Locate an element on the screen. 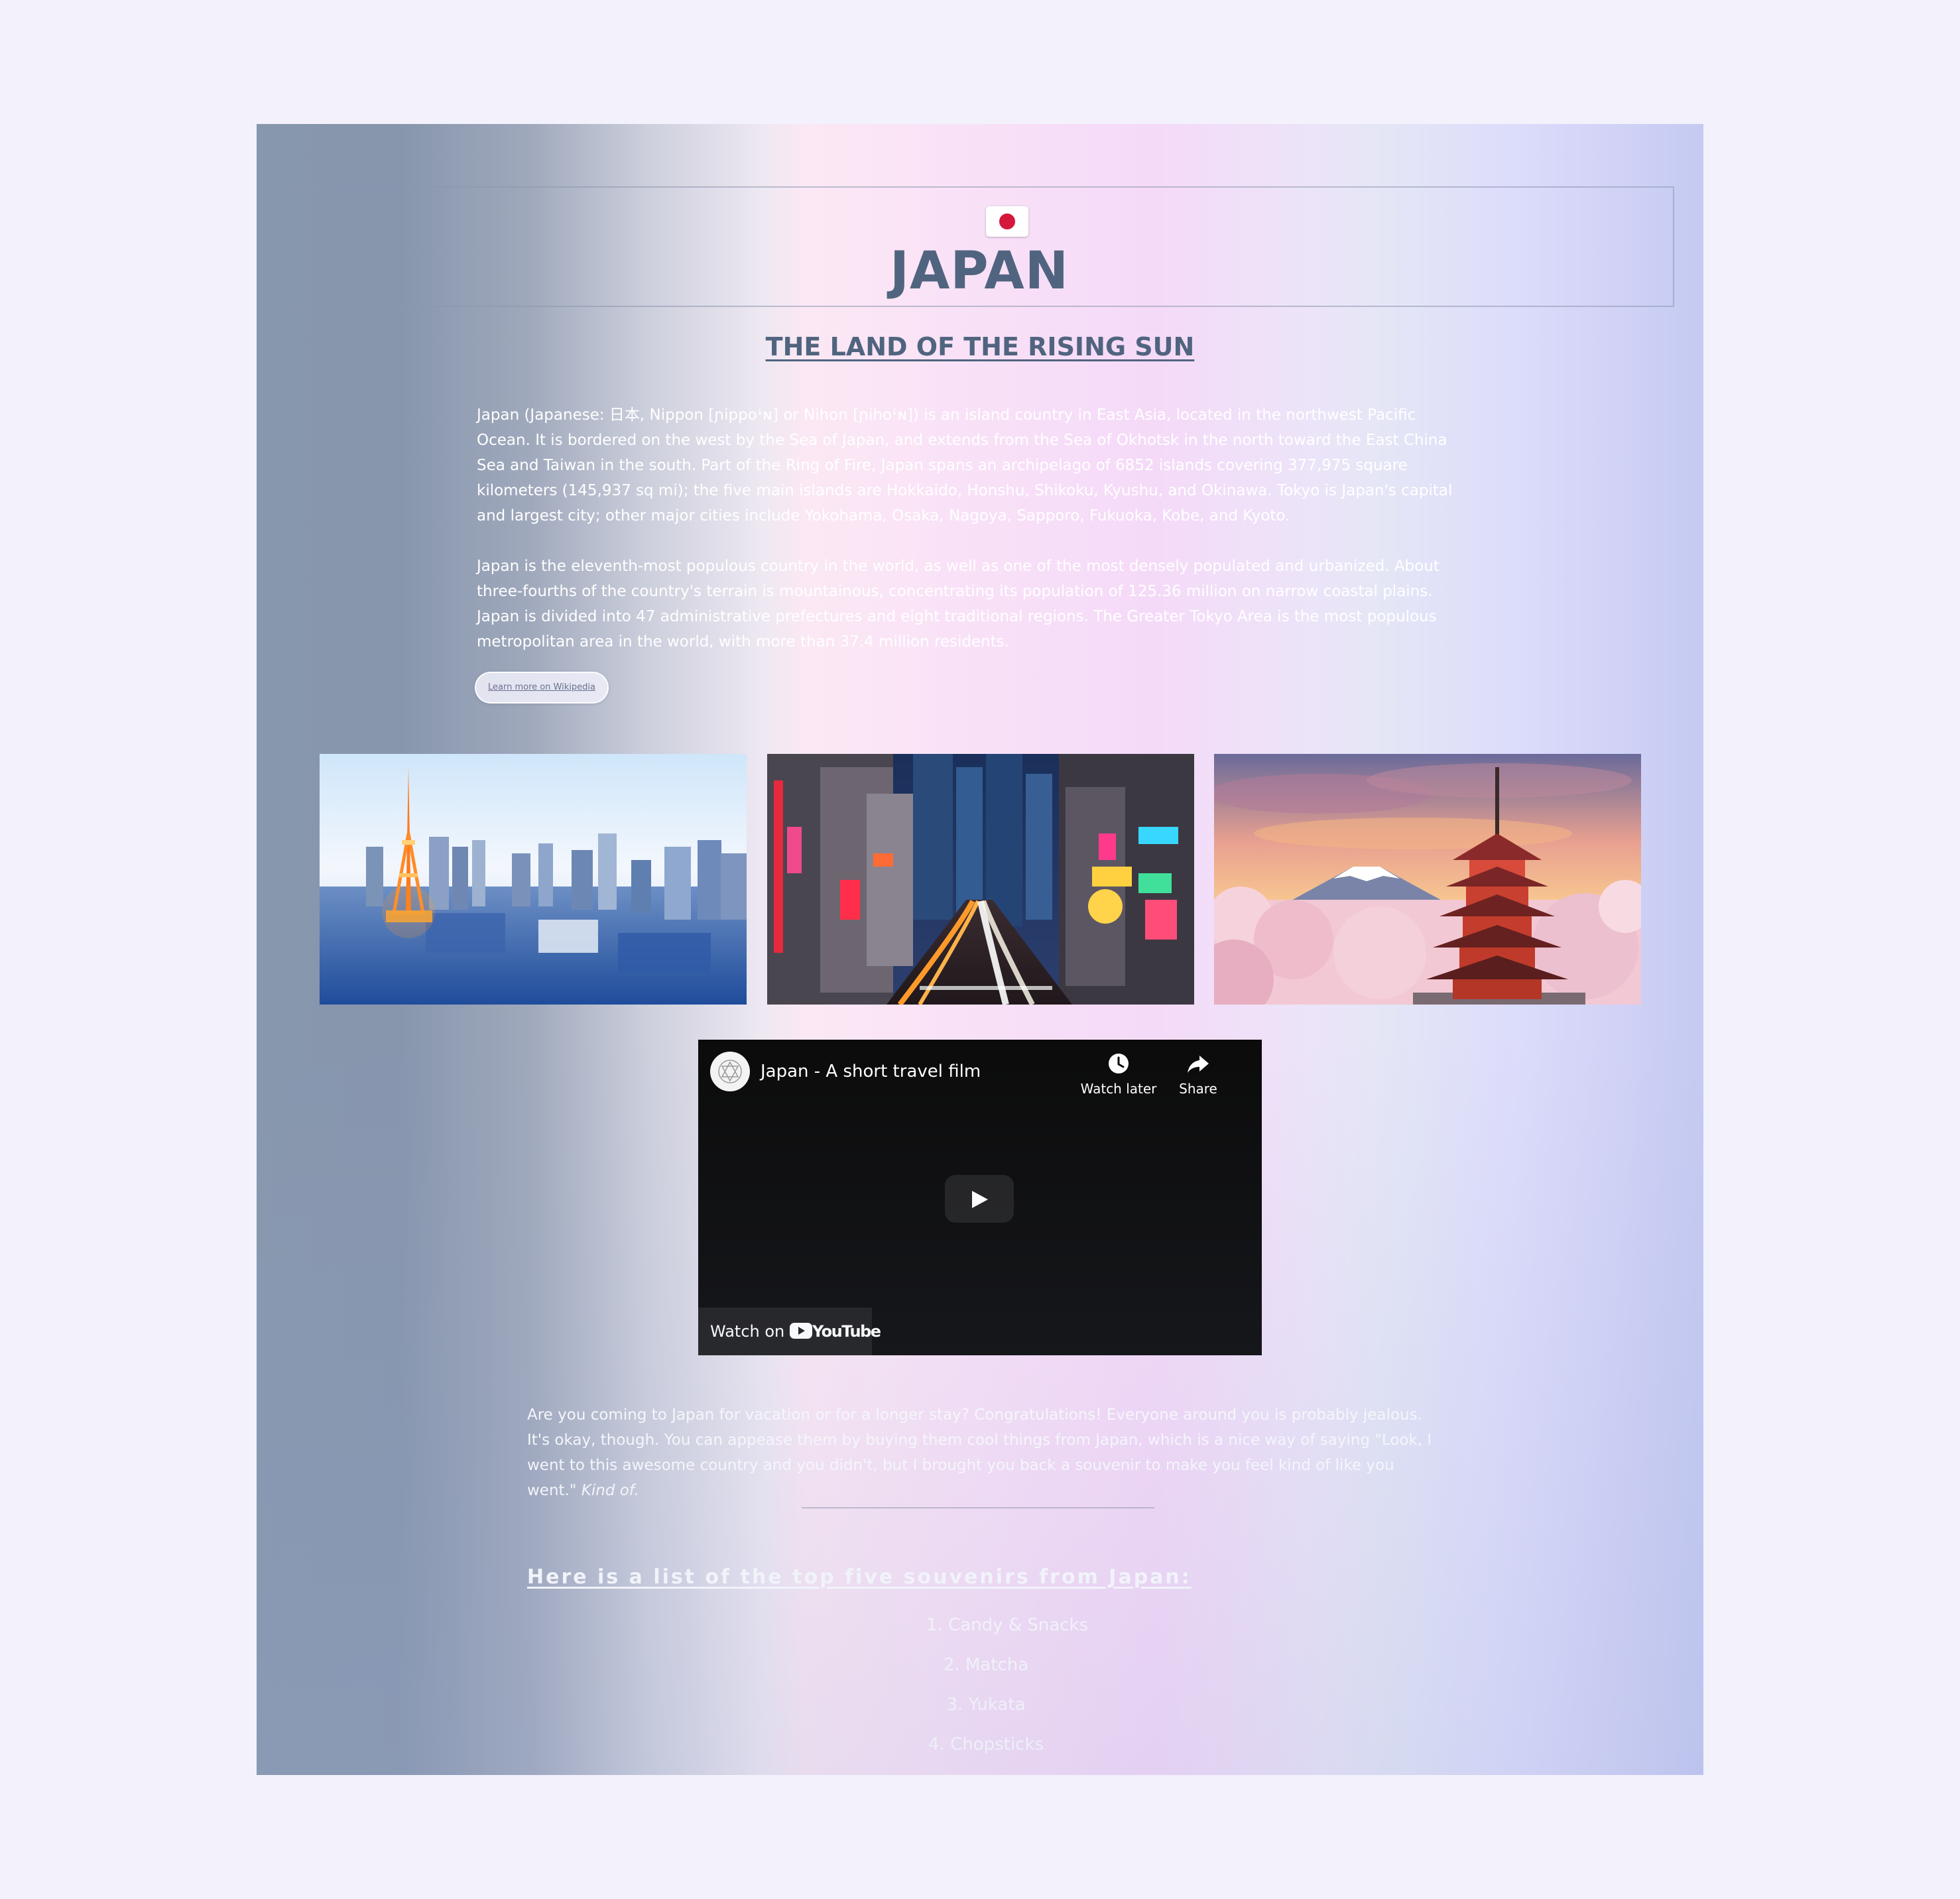 This screenshot has height=1899, width=1960. play-icon is located at coordinates (980, 1199).